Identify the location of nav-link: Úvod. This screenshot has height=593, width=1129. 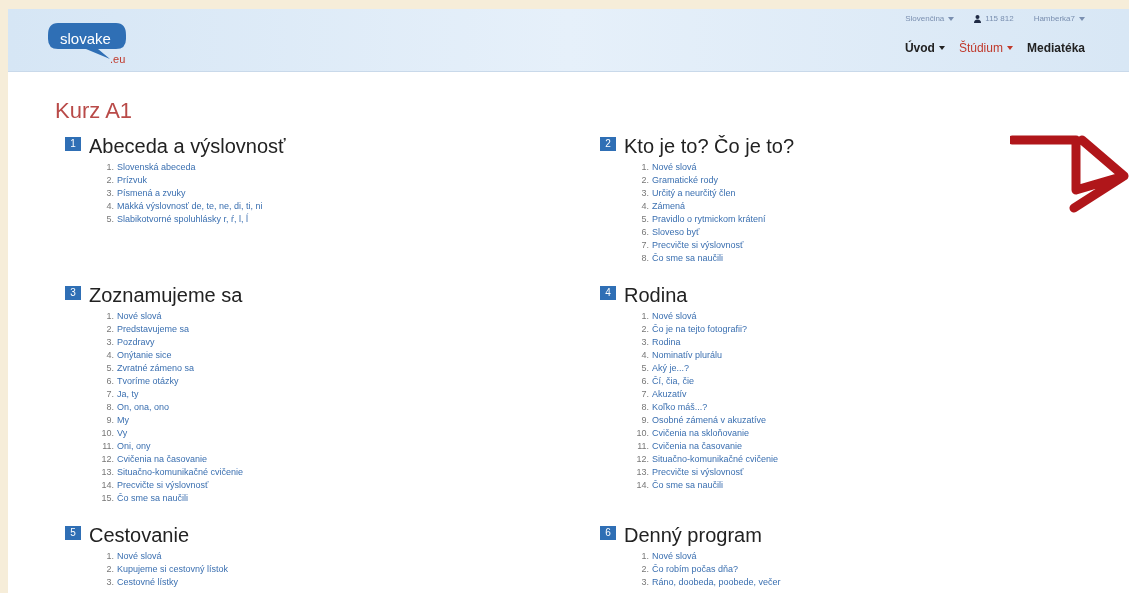
(924, 48).